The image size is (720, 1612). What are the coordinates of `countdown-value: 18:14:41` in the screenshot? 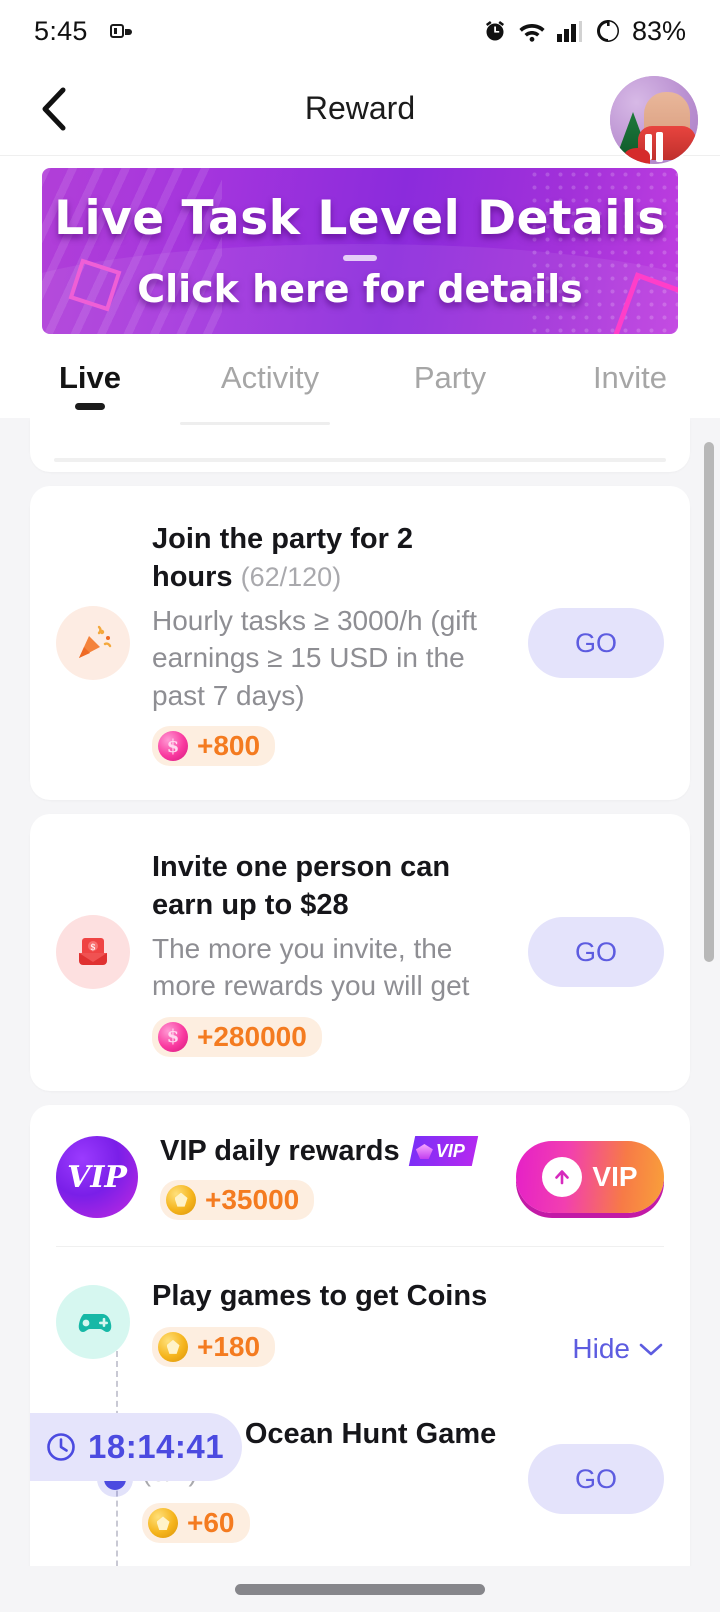 It's located at (156, 1446).